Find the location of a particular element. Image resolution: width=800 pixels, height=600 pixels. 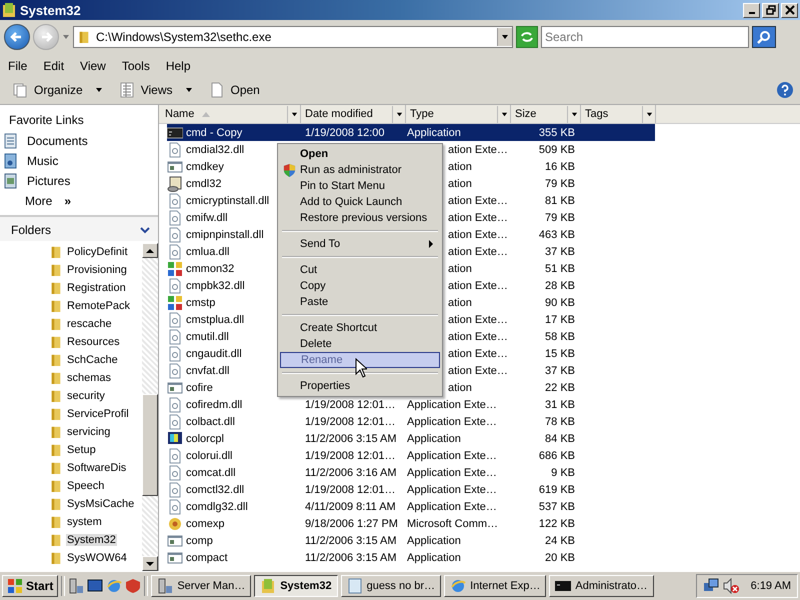

favorite-link: Music is located at coordinates (79, 161).